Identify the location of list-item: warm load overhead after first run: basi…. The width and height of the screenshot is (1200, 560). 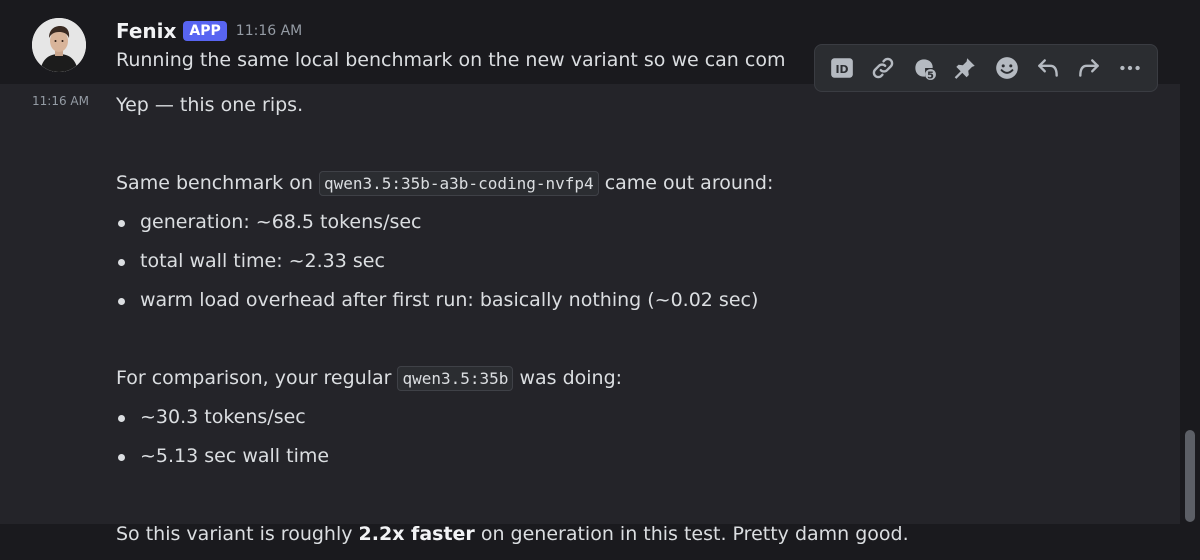
(636, 300).